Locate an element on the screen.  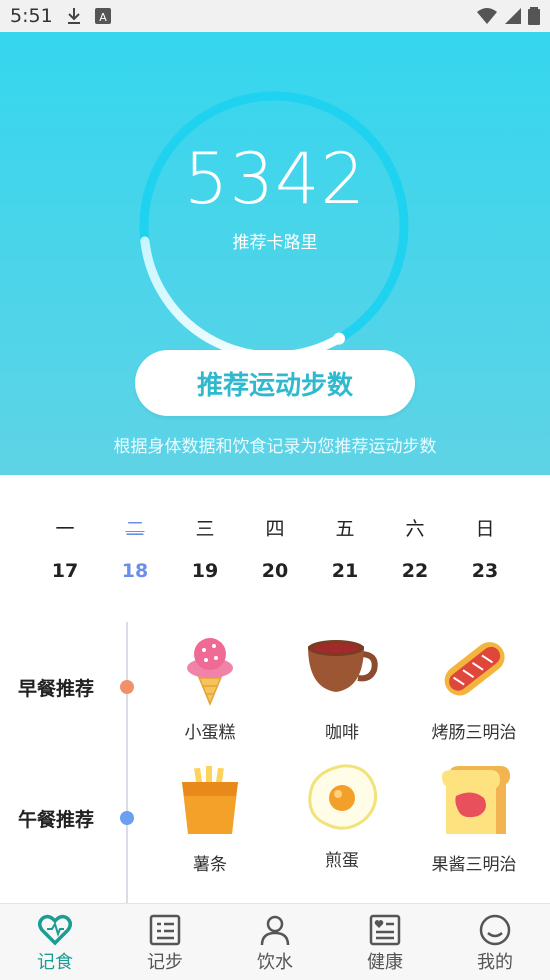
download-icon is located at coordinates (74, 16).